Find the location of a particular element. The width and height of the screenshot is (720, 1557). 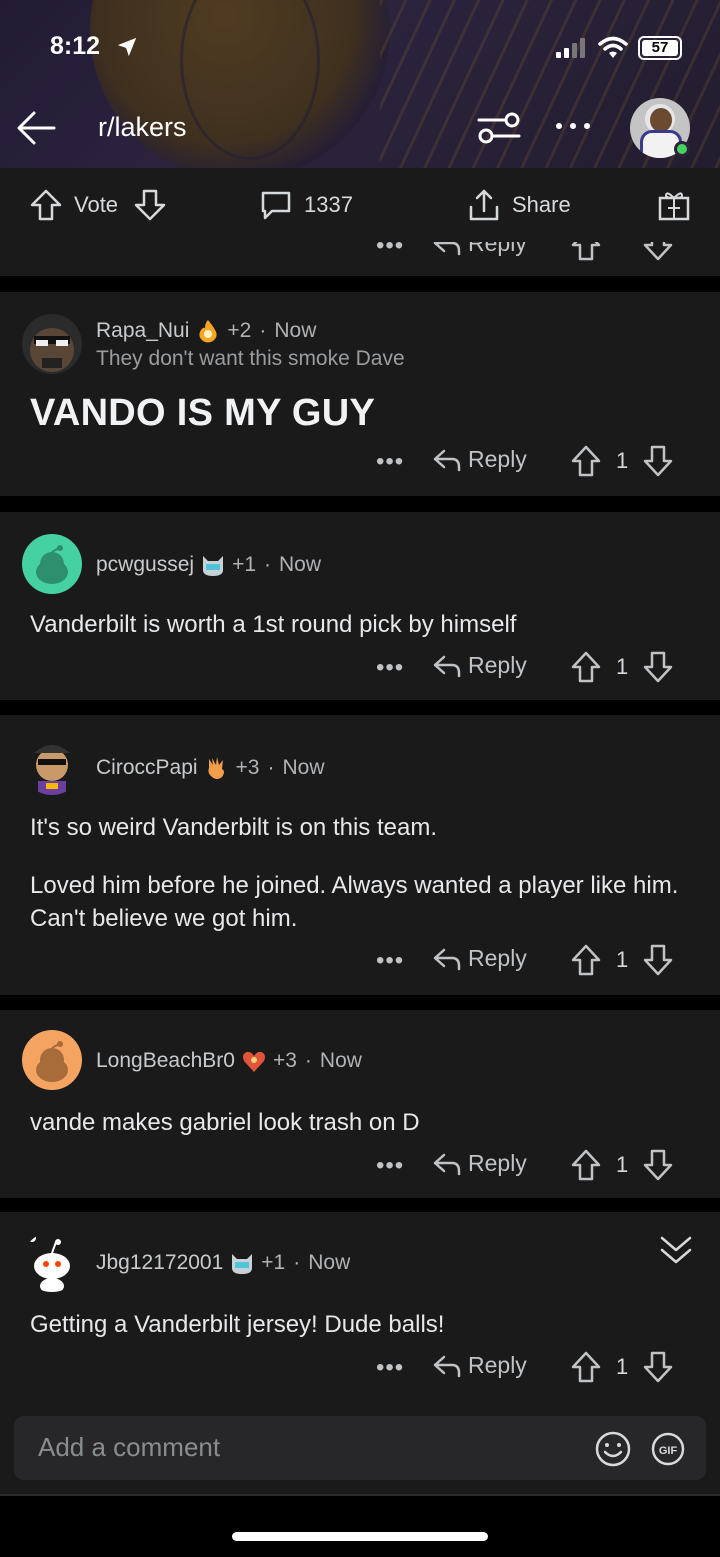

add-comment-placeholder: Add a comment is located at coordinates (129, 1447).